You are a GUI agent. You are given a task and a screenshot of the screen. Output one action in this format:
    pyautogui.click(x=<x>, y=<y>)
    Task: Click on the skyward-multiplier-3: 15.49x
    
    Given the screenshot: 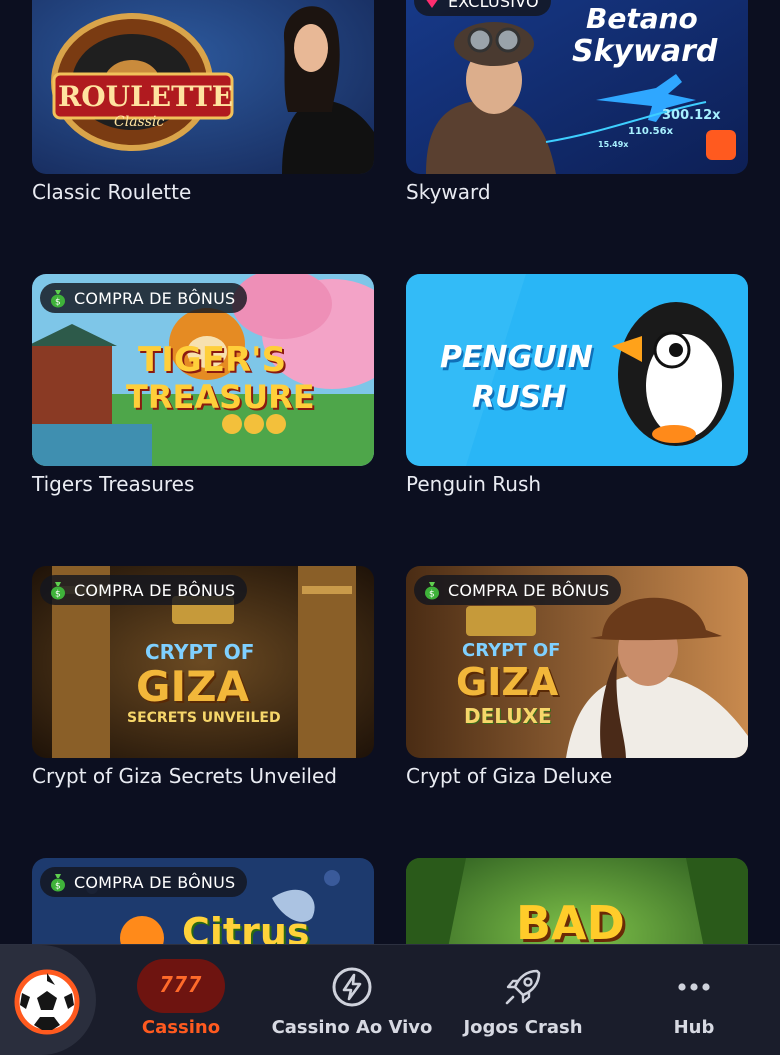 What is the action you would take?
    pyautogui.click(x=613, y=144)
    